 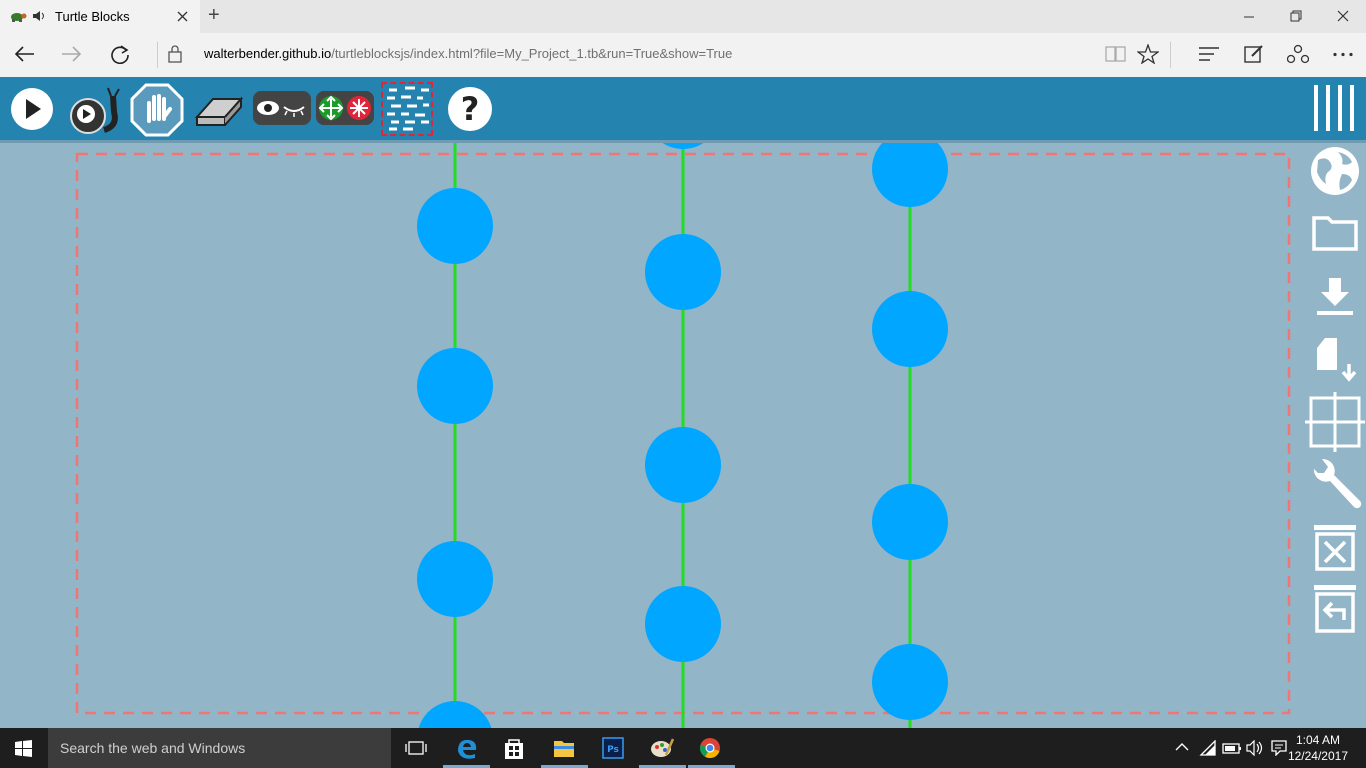 What do you see at coordinates (39, 16) in the screenshot?
I see `speaker-icon` at bounding box center [39, 16].